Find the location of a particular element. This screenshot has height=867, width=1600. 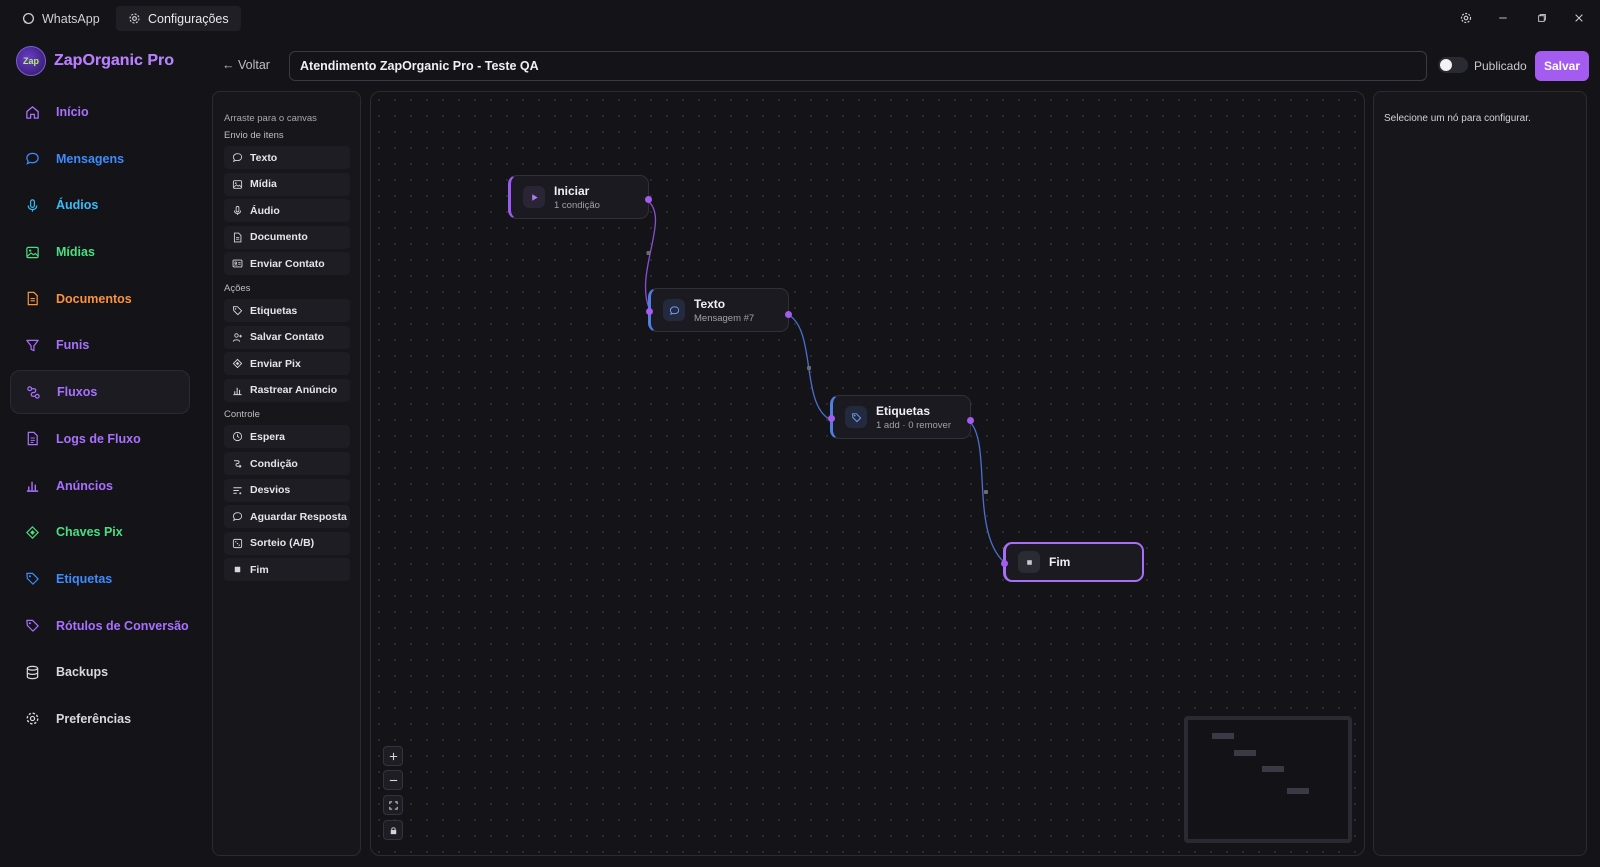

zoom-out-button is located at coordinates (393, 780).